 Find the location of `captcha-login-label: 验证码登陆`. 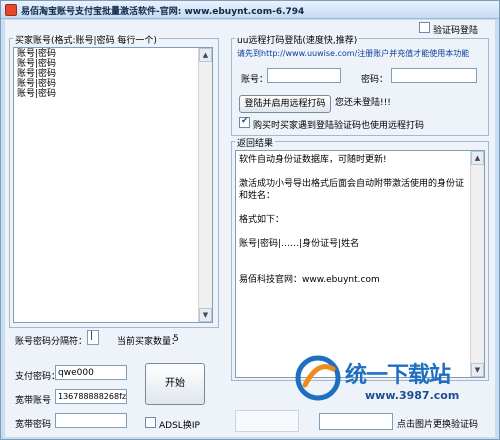

captcha-login-label: 验证码登陆 is located at coordinates (456, 31).